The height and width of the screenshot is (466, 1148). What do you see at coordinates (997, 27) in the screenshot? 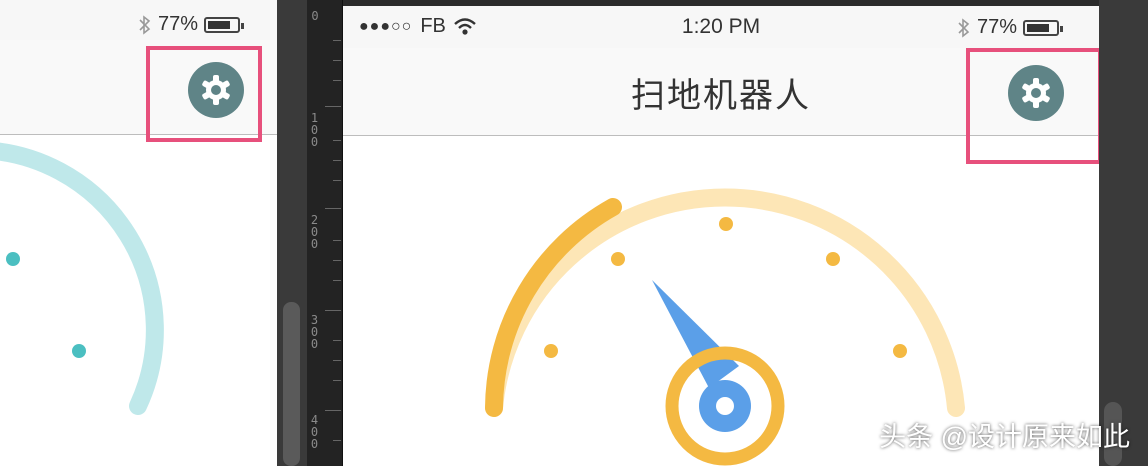
I see `battery-percent: 77%` at bounding box center [997, 27].